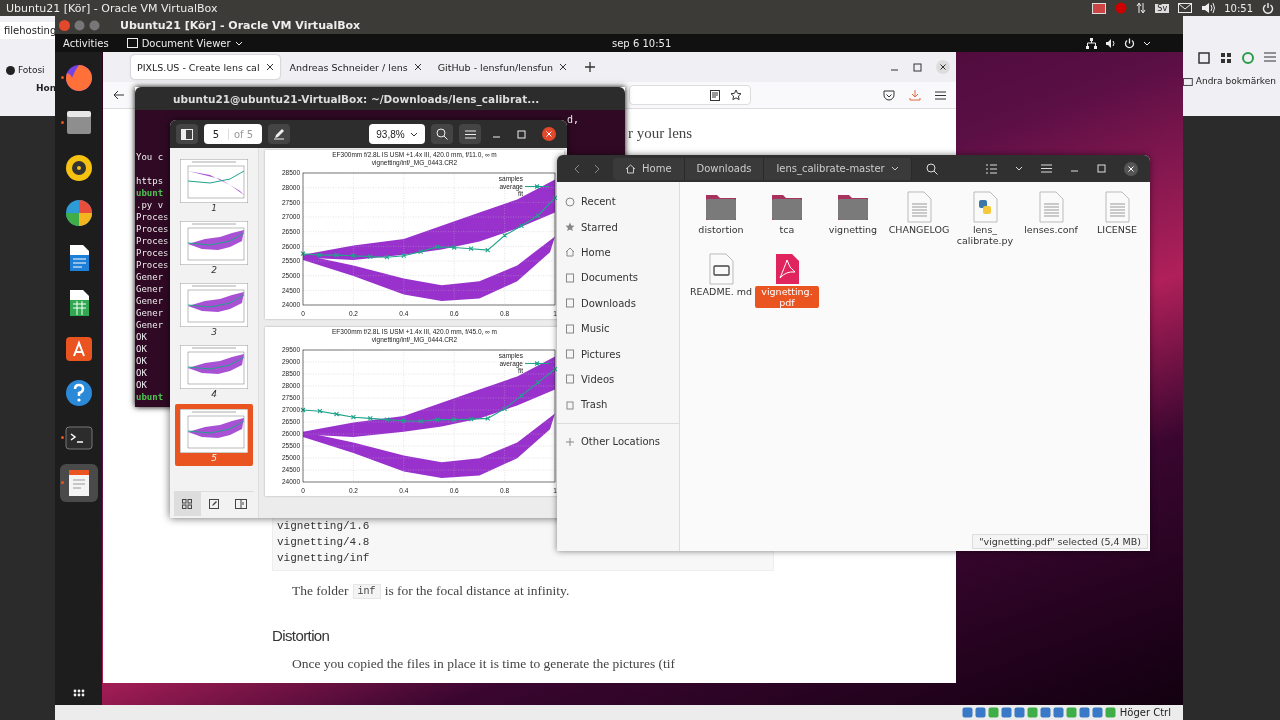  I want to click on browser-tab: GitHub - lensfun/lensfun, so click(502, 67).